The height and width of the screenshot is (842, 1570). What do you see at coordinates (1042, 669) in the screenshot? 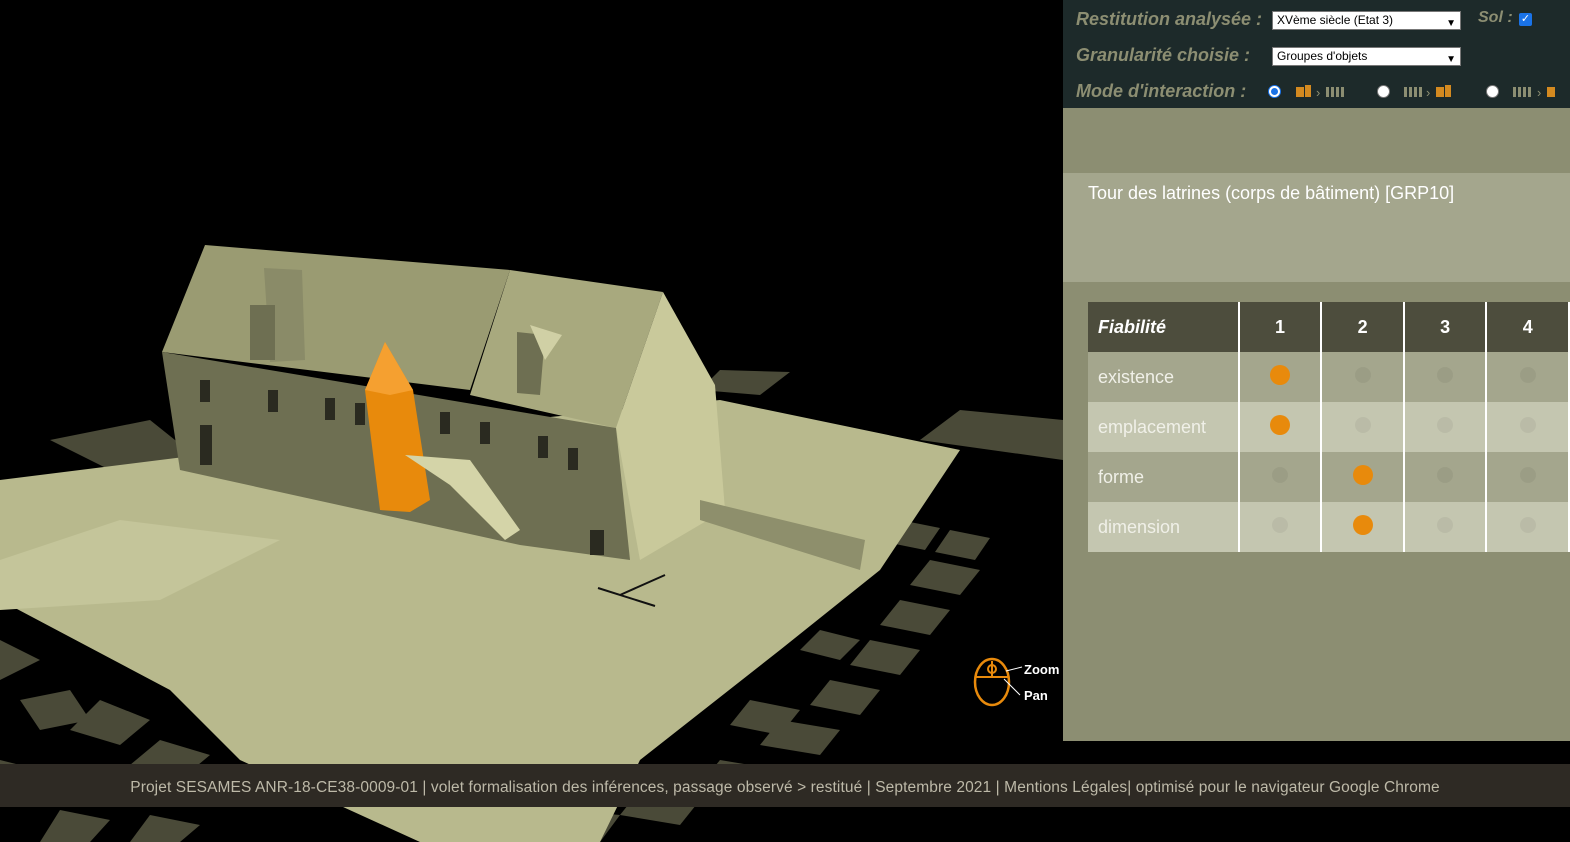
I see `zoom-hint-label: Zoom` at bounding box center [1042, 669].